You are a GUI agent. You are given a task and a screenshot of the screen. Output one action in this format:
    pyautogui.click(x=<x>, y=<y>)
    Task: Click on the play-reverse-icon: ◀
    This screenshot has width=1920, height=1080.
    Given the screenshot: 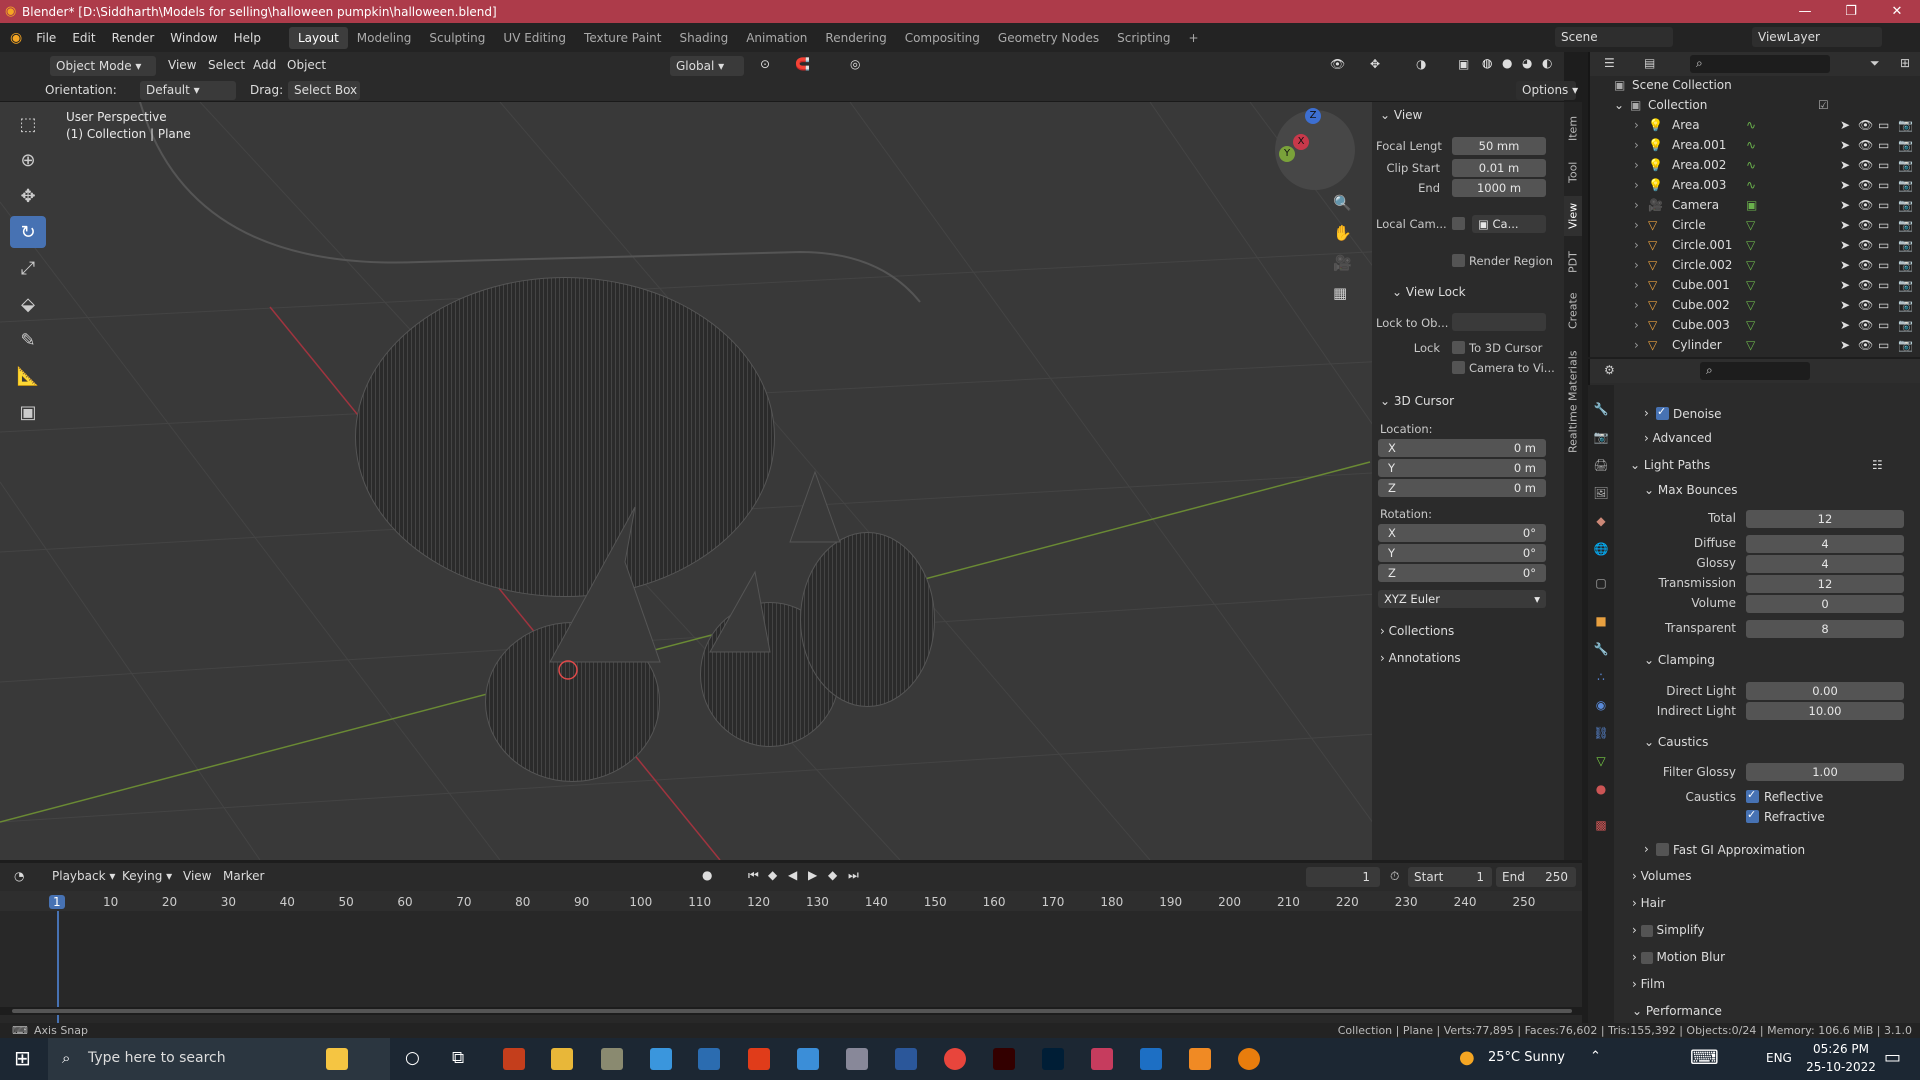 What is the action you would take?
    pyautogui.click(x=792, y=875)
    